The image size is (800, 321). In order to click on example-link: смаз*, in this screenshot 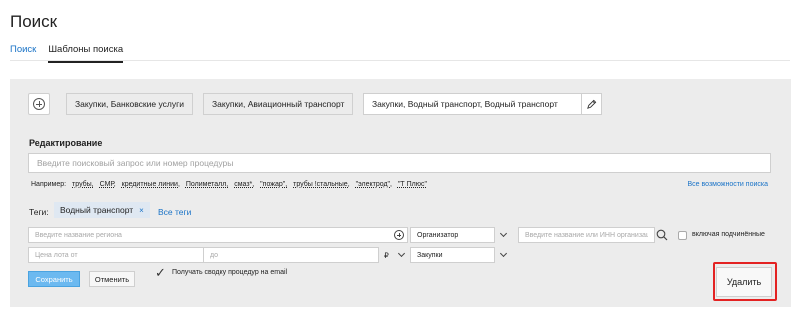, I will do `click(244, 184)`.